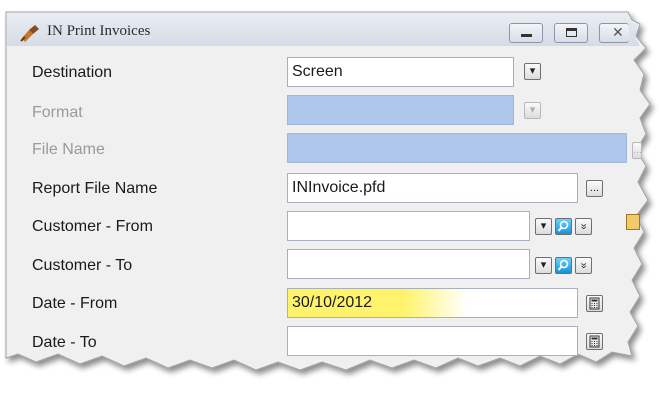 The width and height of the screenshot is (660, 397). What do you see at coordinates (408, 264) in the screenshot?
I see `customer-to-field` at bounding box center [408, 264].